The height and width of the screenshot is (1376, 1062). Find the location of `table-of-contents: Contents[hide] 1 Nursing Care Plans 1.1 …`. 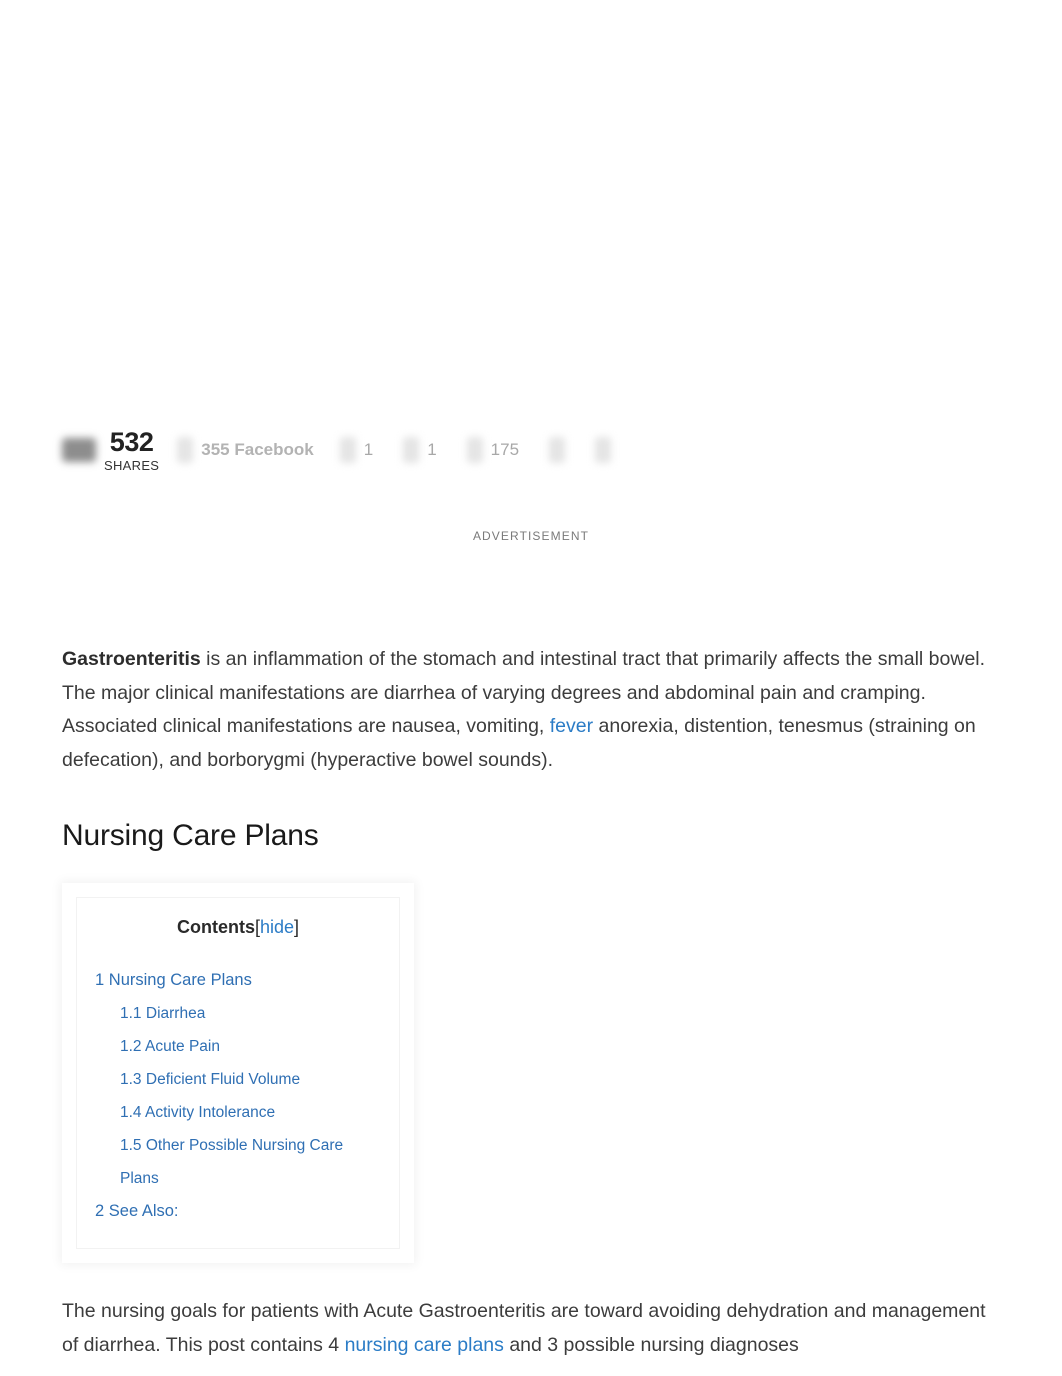

table-of-contents: Contents[hide] 1 Nursing Care Plans 1.1 … is located at coordinates (238, 1073).